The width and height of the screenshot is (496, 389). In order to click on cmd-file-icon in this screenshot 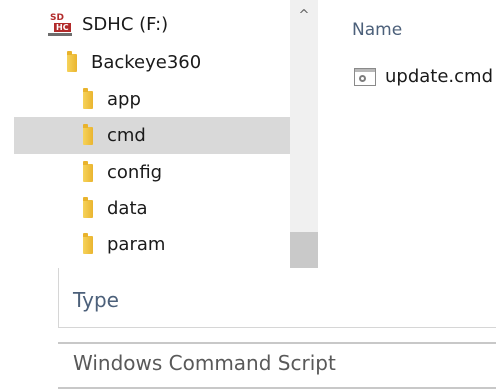, I will do `click(365, 76)`.